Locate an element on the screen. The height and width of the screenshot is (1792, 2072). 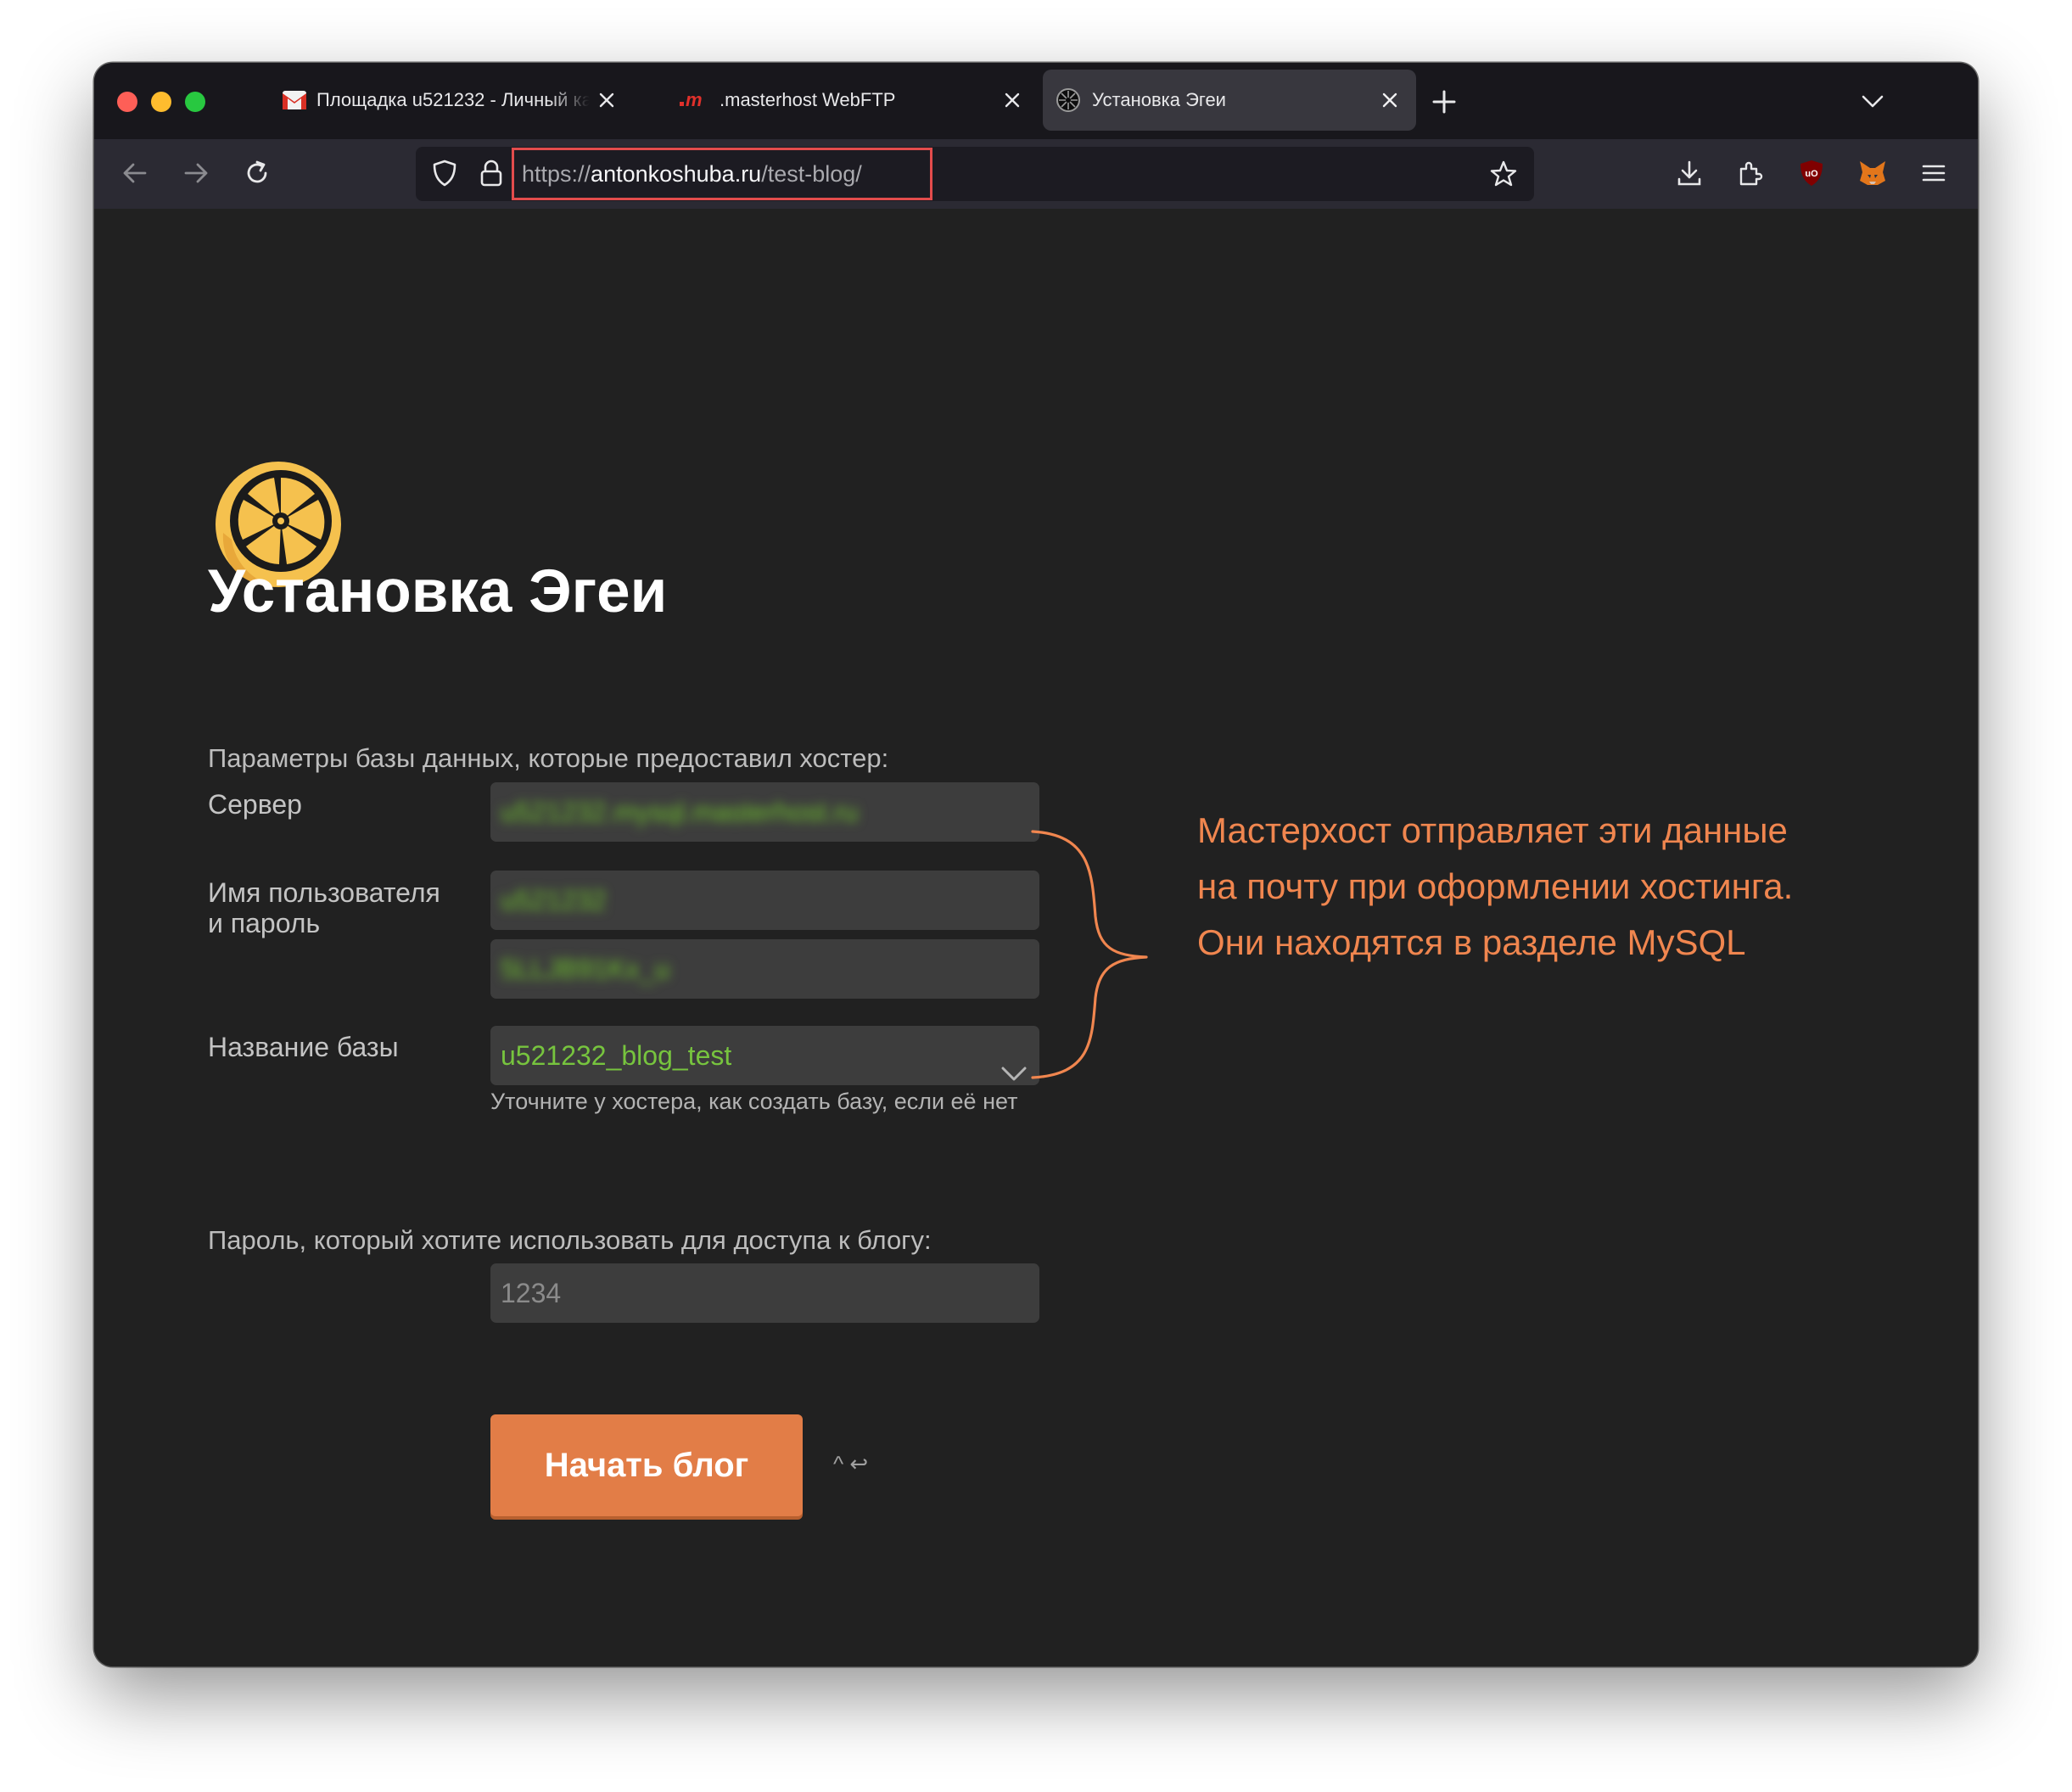
username-label: Имя пользователя и пароль is located at coordinates (324, 908).